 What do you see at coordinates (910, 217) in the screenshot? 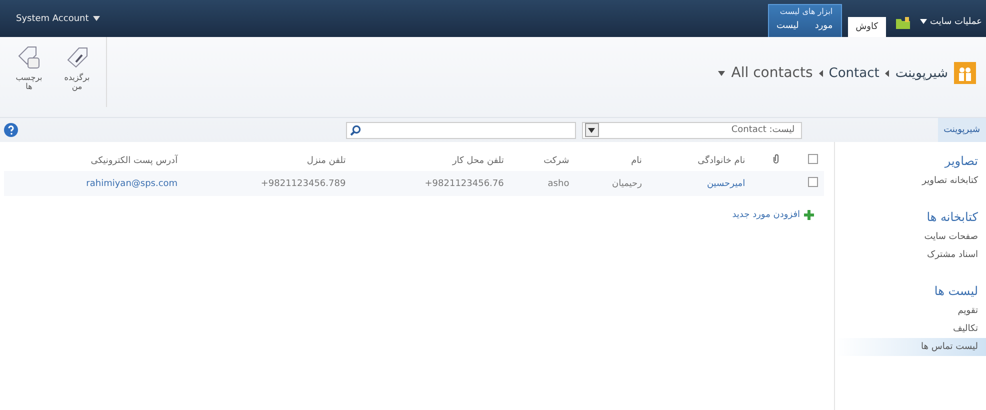
I see `nav-heading: کتابخانه ها` at bounding box center [910, 217].